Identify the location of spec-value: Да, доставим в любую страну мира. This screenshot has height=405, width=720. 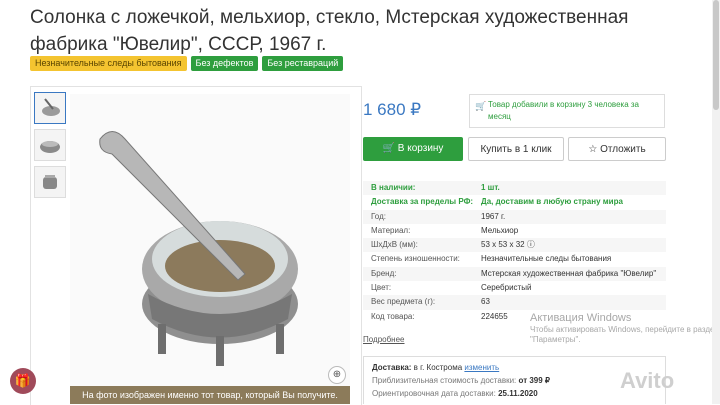
(552, 202).